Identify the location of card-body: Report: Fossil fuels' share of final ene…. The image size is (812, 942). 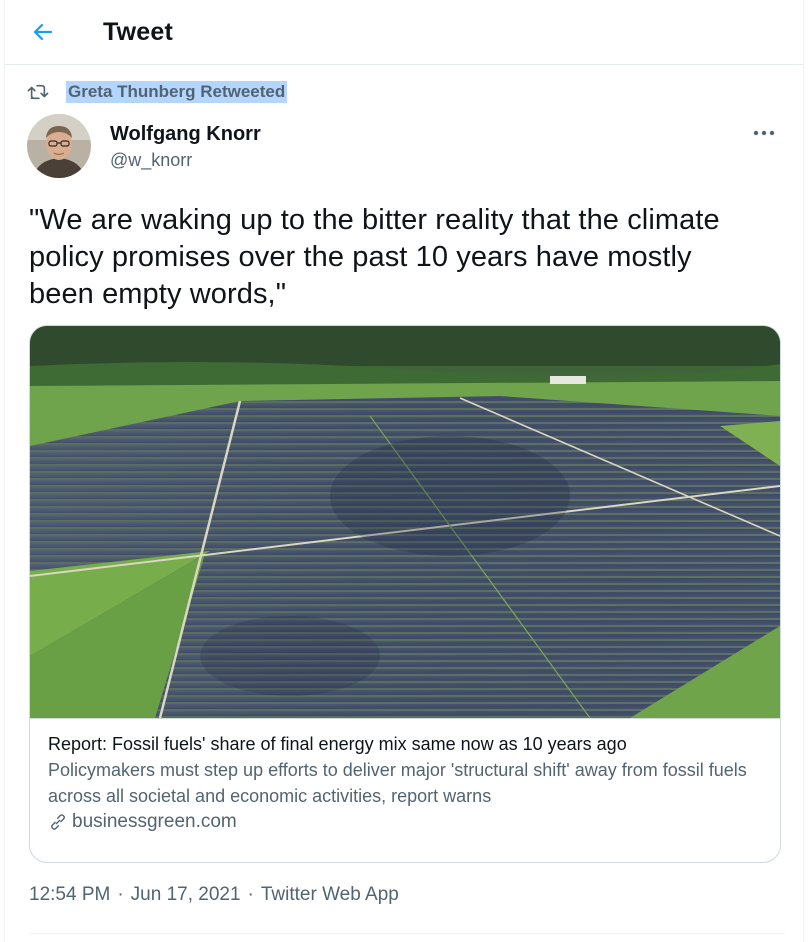
(405, 776).